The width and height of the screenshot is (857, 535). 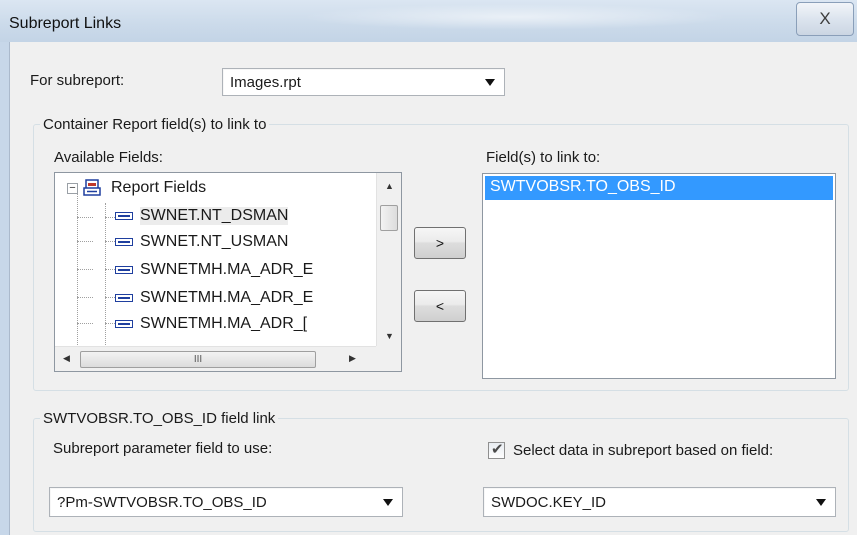 What do you see at coordinates (92, 187) in the screenshot?
I see `report-fields-icon` at bounding box center [92, 187].